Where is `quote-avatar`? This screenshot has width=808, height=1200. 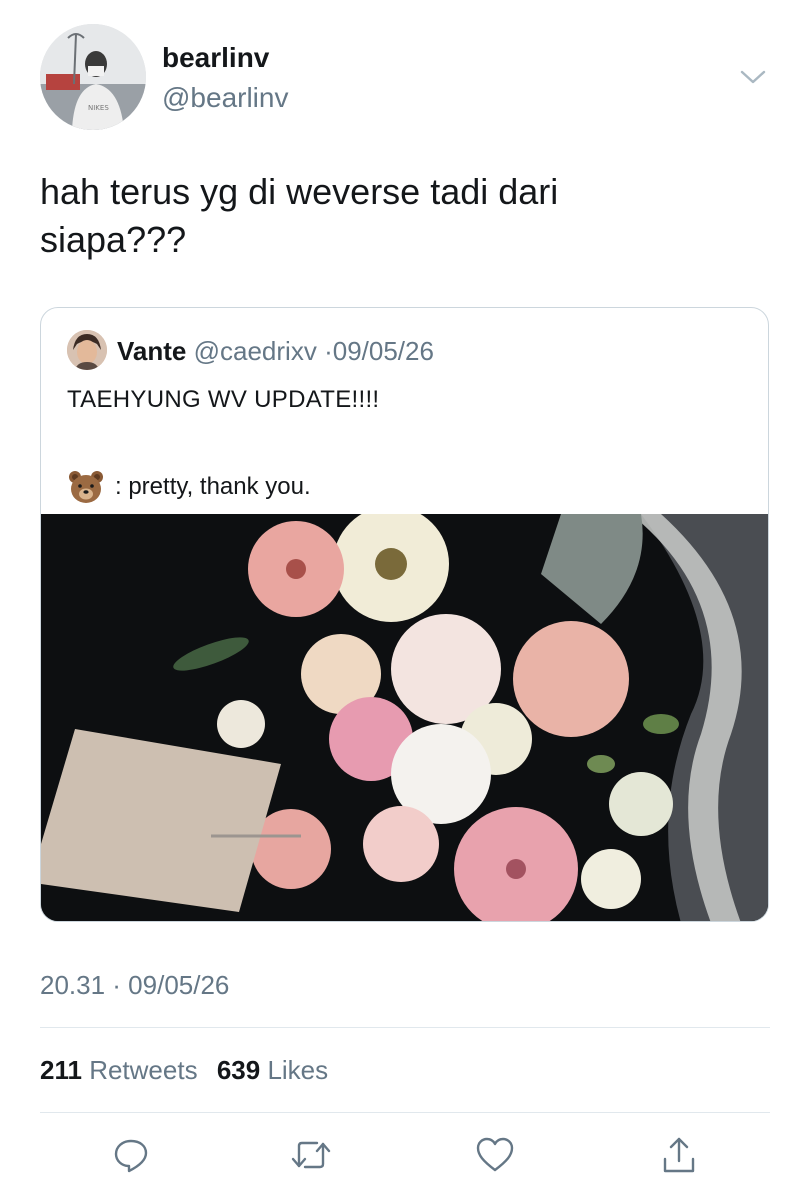
quote-avatar is located at coordinates (87, 350).